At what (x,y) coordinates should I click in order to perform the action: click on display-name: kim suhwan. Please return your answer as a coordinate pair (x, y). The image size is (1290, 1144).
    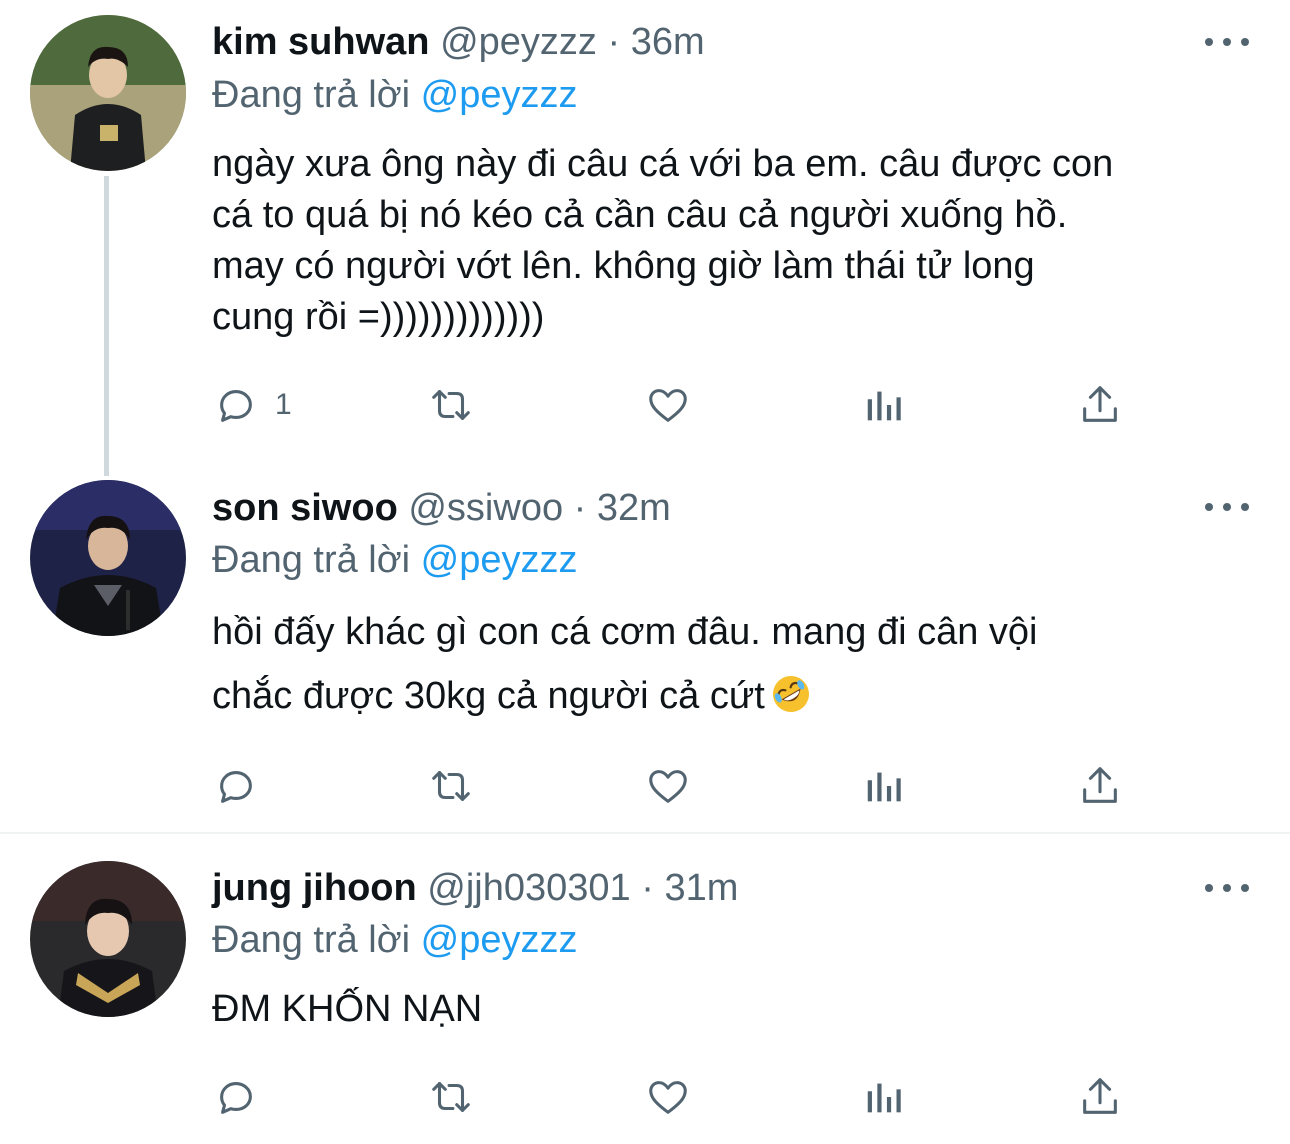
    Looking at the image, I should click on (321, 42).